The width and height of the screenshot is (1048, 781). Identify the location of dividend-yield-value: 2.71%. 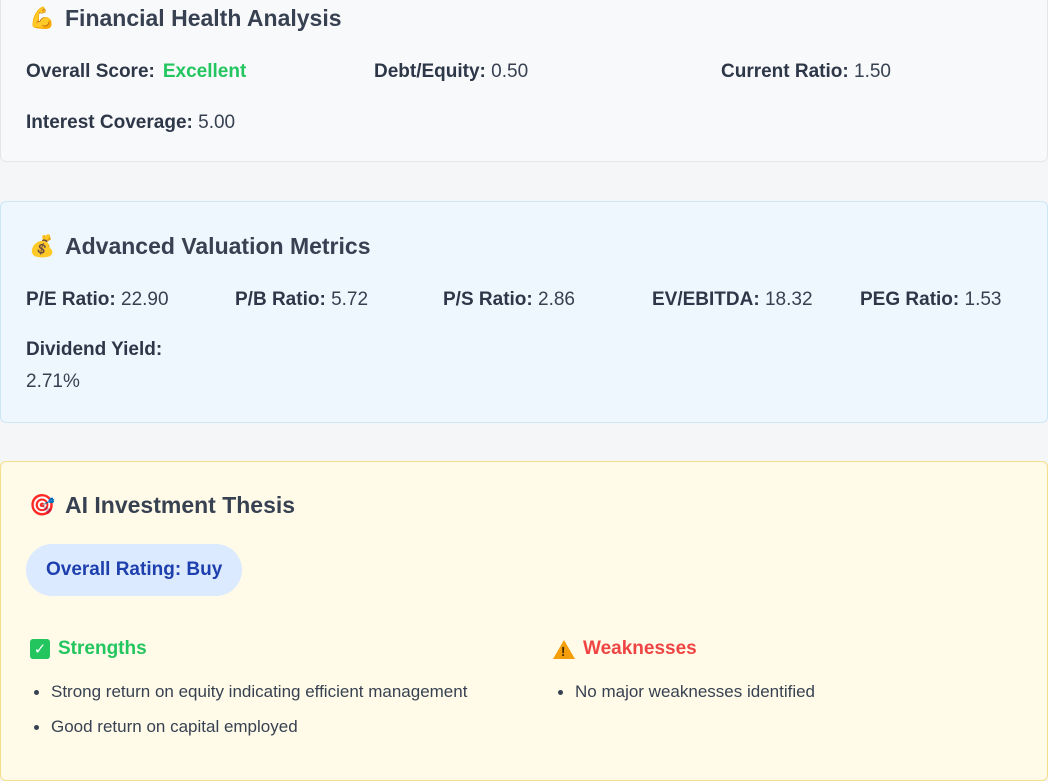
(53, 381).